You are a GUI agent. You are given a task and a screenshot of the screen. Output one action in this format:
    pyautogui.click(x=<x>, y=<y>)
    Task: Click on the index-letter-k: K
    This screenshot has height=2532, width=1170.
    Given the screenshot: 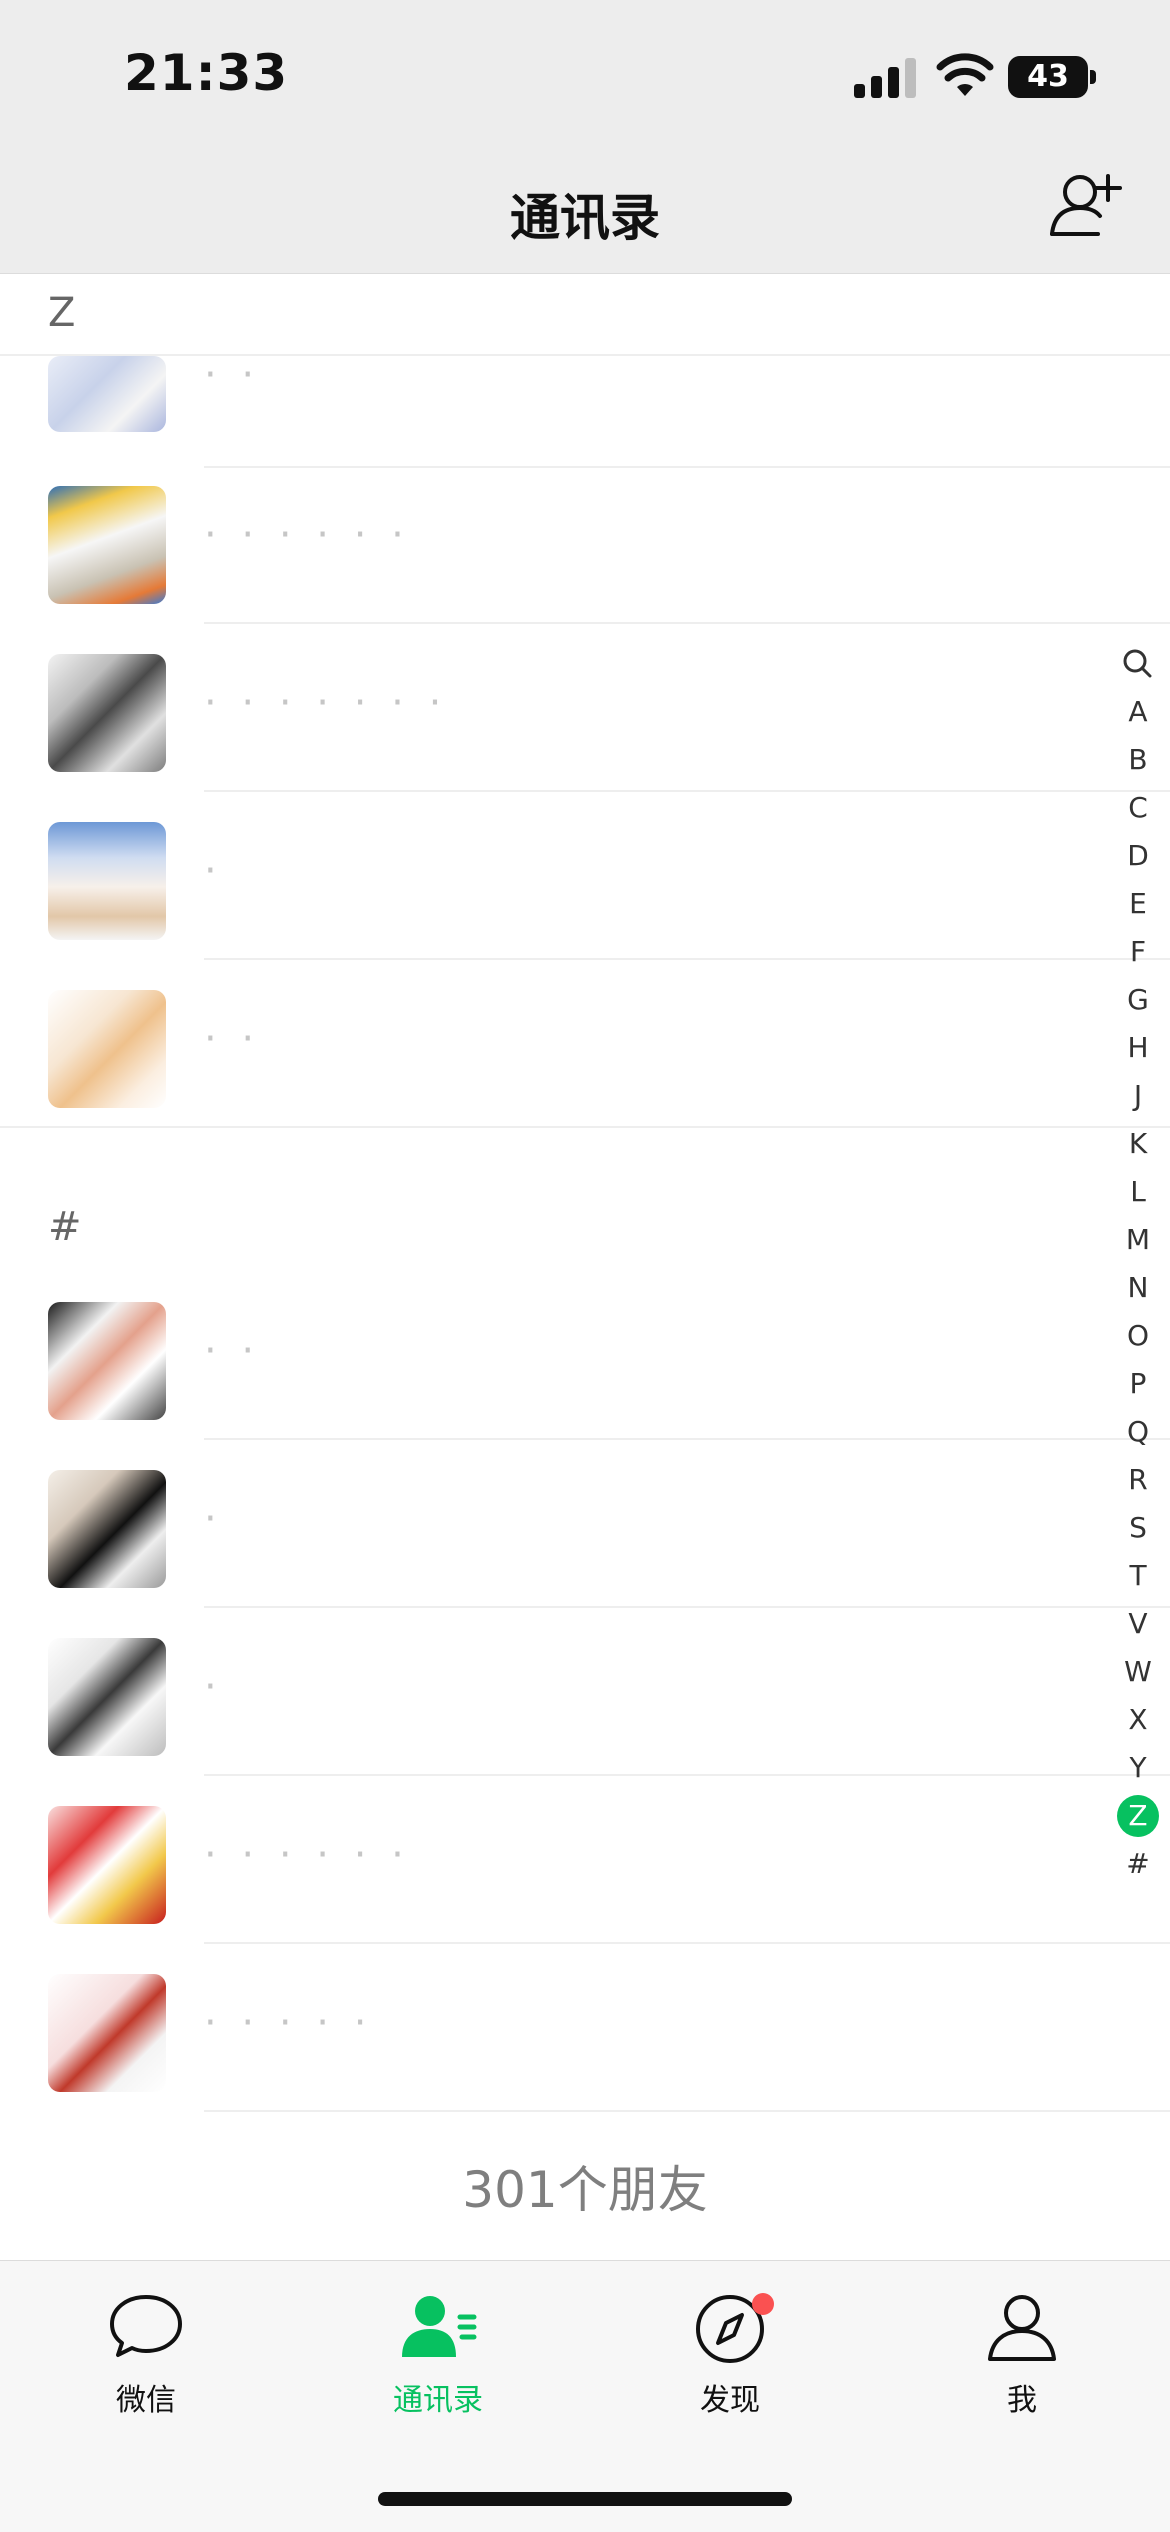 What is the action you would take?
    pyautogui.click(x=1138, y=1144)
    